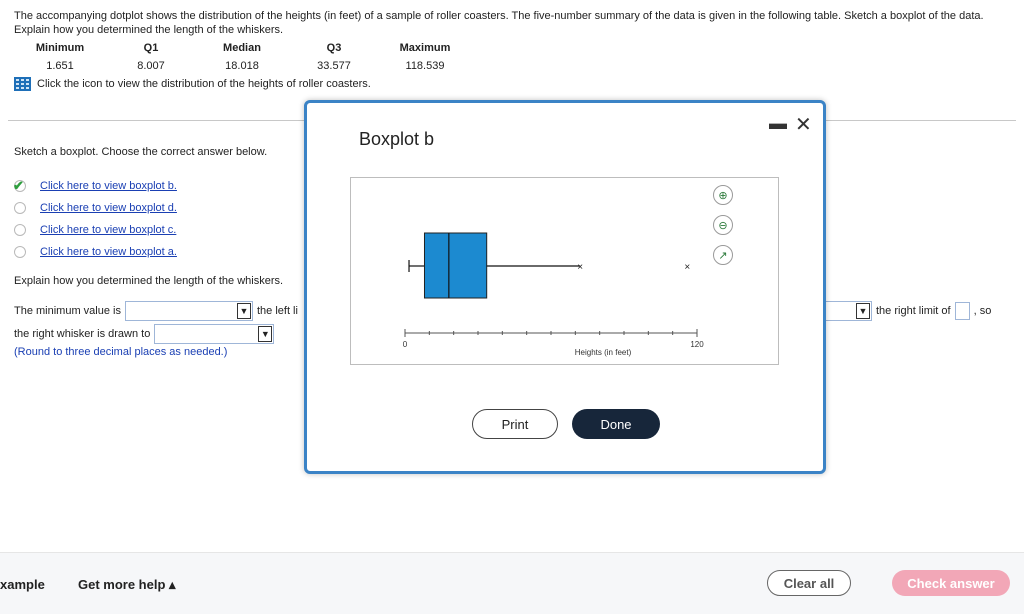 The height and width of the screenshot is (614, 1024). Describe the element at coordinates (242, 48) in the screenshot. I see `summary-header-median: Median` at that location.